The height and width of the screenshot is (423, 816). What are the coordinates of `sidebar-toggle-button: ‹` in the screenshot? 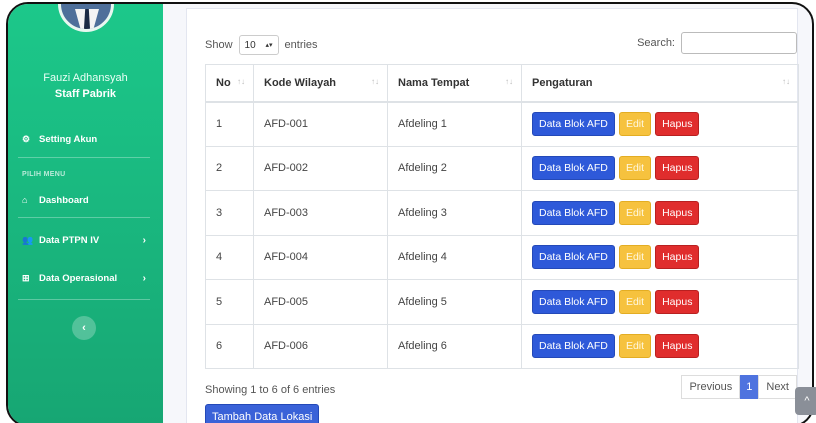 It's located at (84, 328).